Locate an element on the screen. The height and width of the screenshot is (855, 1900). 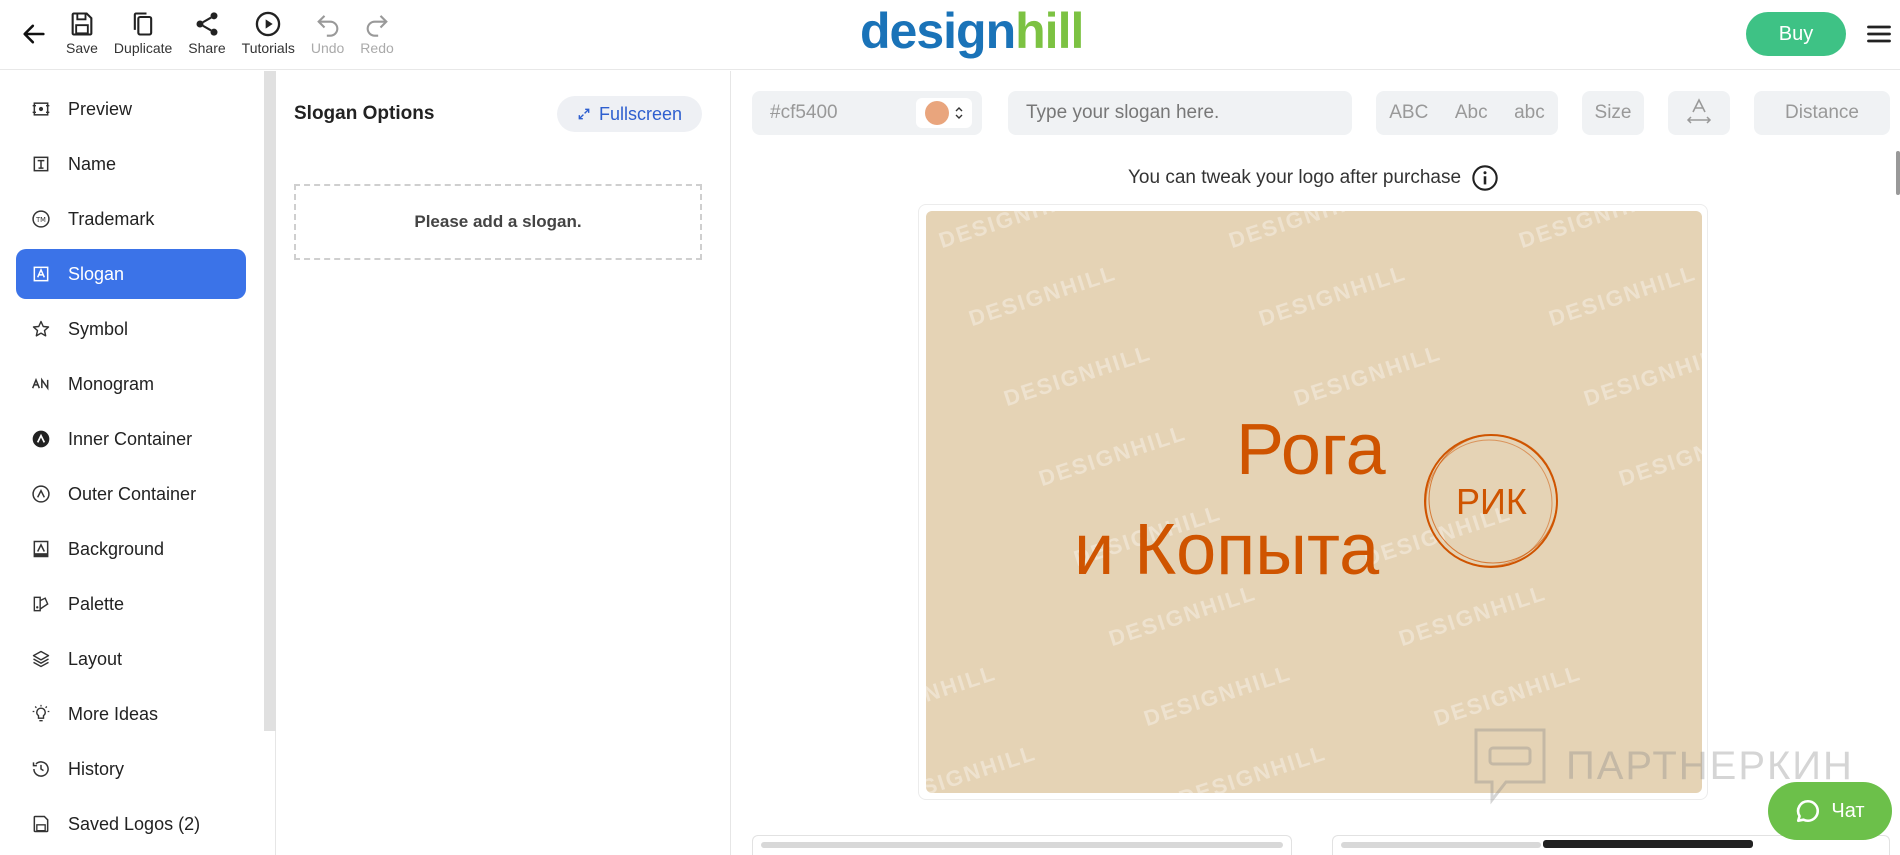
sidebar-item-symbol: Symbol is located at coordinates (131, 329).